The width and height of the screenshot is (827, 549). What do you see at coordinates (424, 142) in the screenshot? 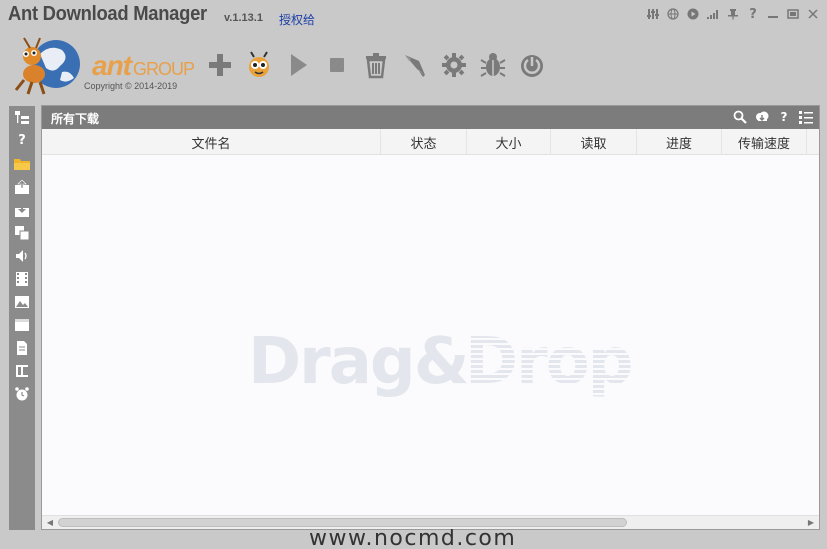
I see `column-status: 状态` at bounding box center [424, 142].